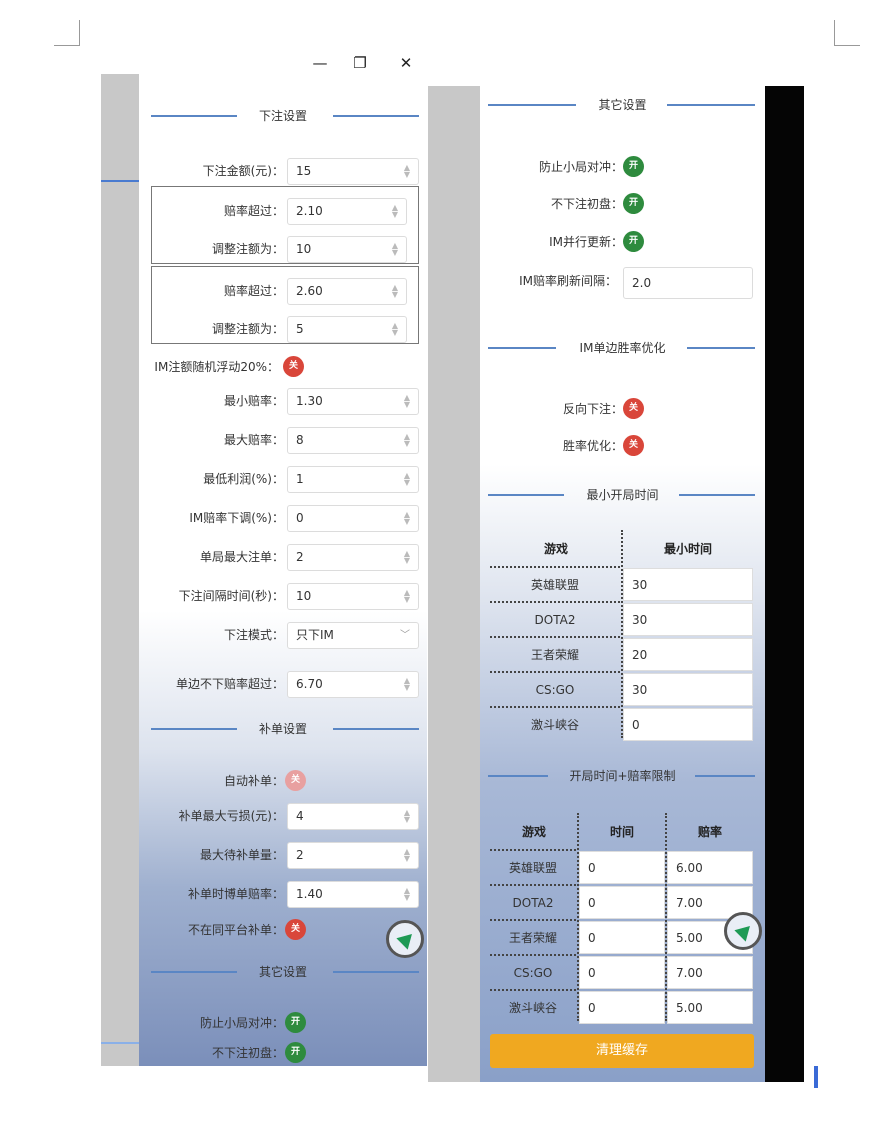 The width and height of the screenshot is (871, 1140). Describe the element at coordinates (633, 408) in the screenshot. I see `reverse-bet-toggle: 关` at that location.